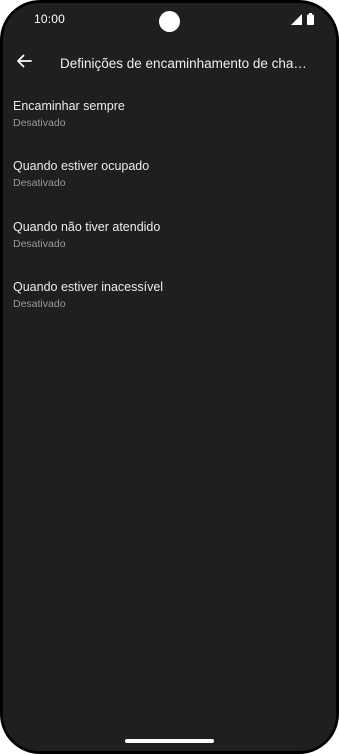 Image resolution: width=339 pixels, height=754 pixels. Describe the element at coordinates (296, 19) in the screenshot. I see `cell-signal-icon` at that location.